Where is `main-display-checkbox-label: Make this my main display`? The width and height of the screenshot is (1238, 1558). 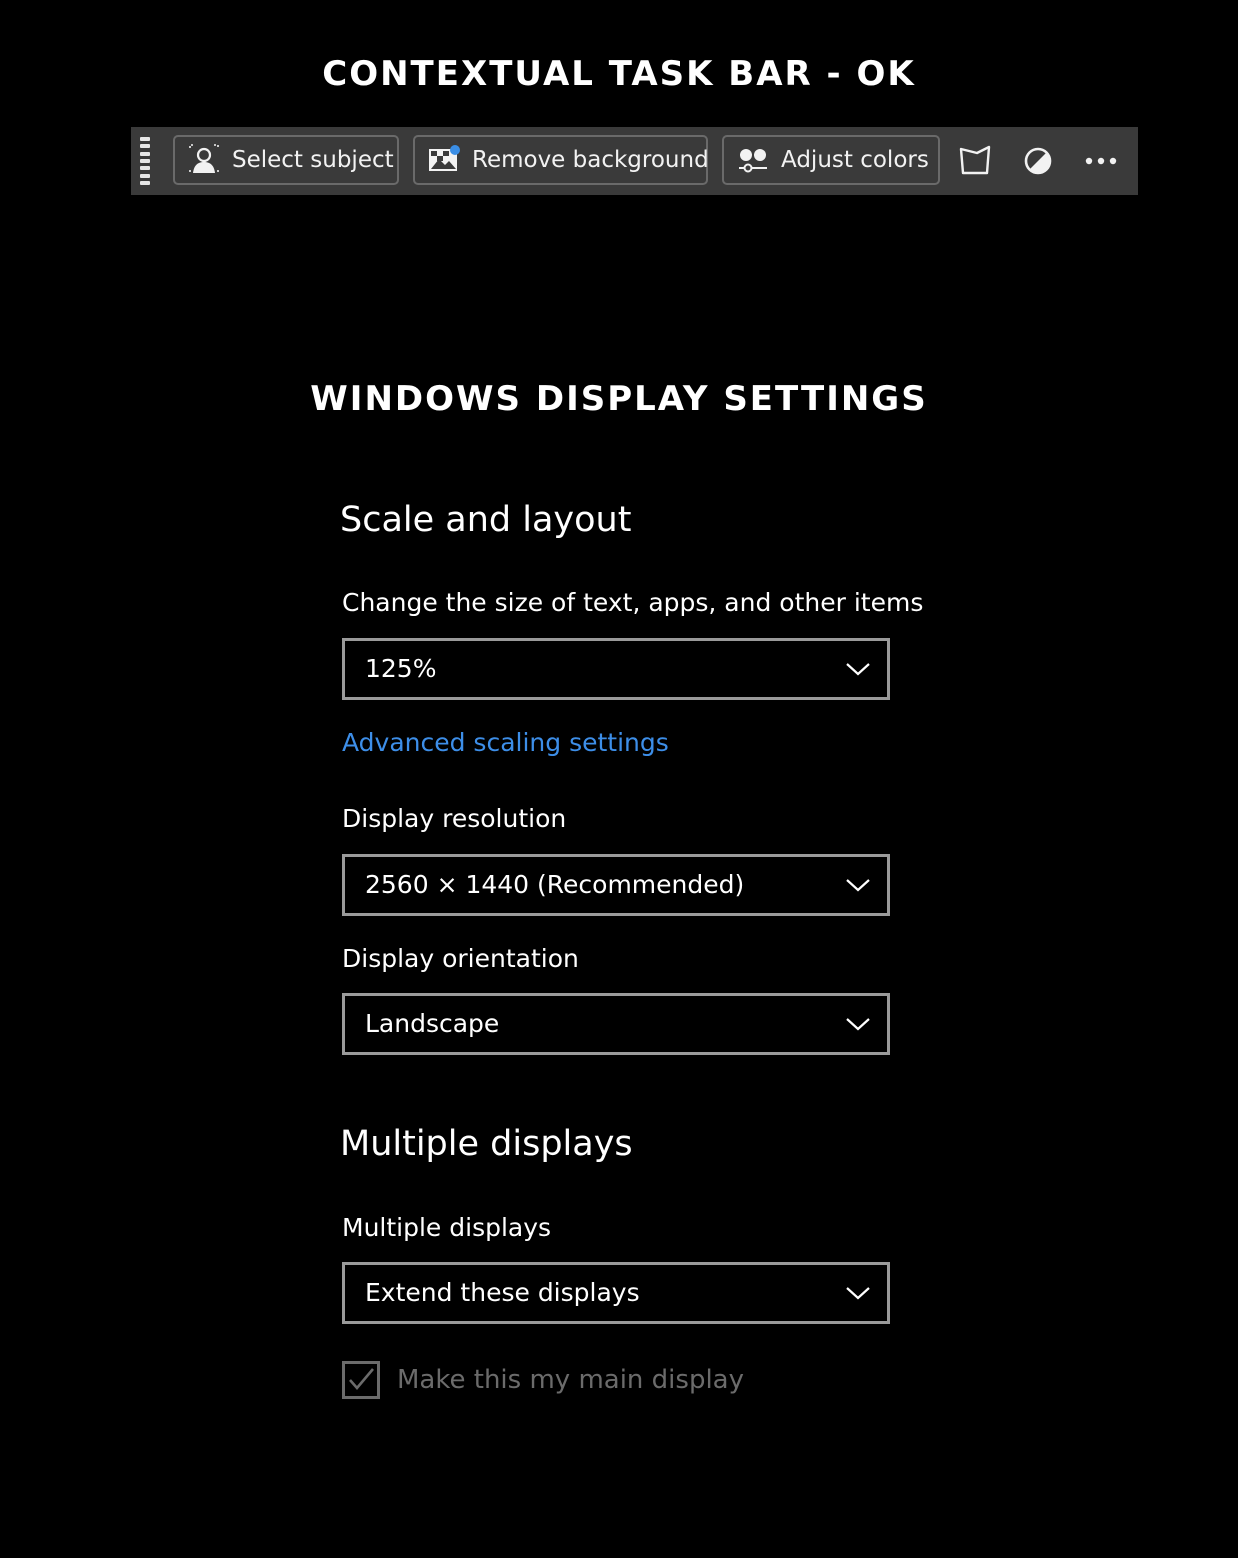
main-display-checkbox-label: Make this my main display is located at coordinates (570, 1380).